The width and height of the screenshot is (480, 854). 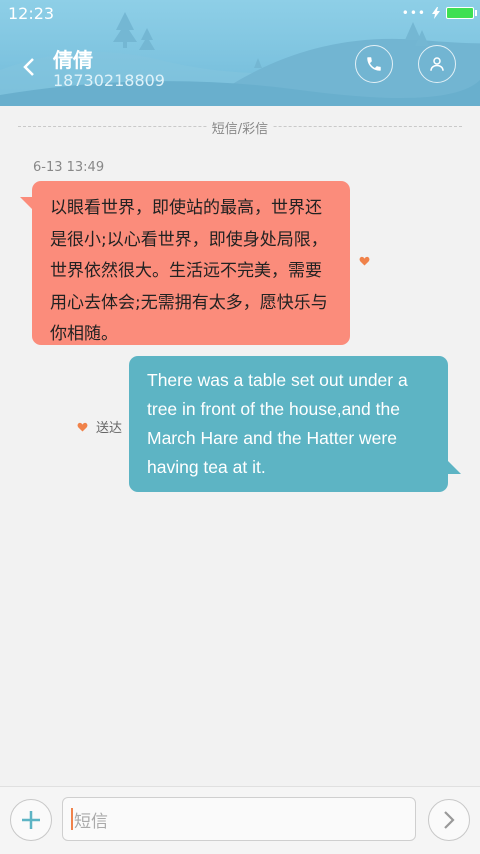 I want to click on delivery-status-label: 送达, so click(x=109, y=428).